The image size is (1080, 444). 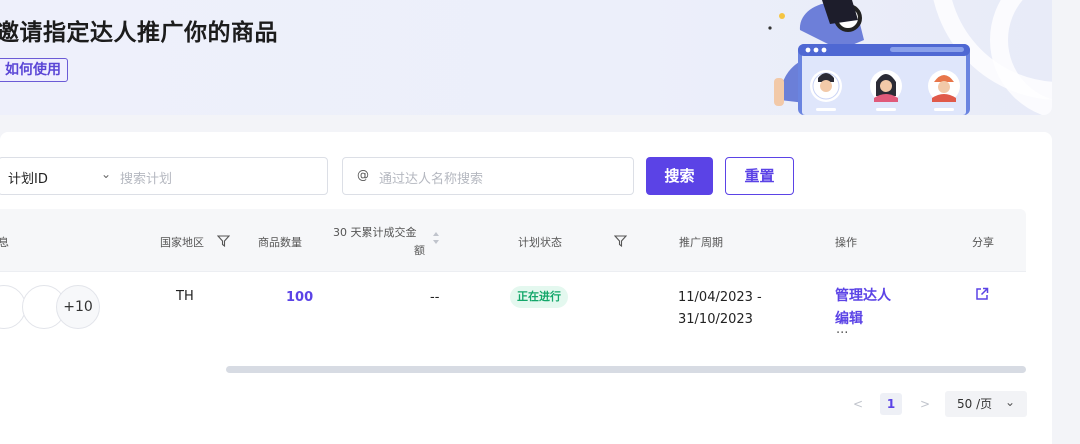 I want to click on col-header-region: 国家地区, so click(x=182, y=242).